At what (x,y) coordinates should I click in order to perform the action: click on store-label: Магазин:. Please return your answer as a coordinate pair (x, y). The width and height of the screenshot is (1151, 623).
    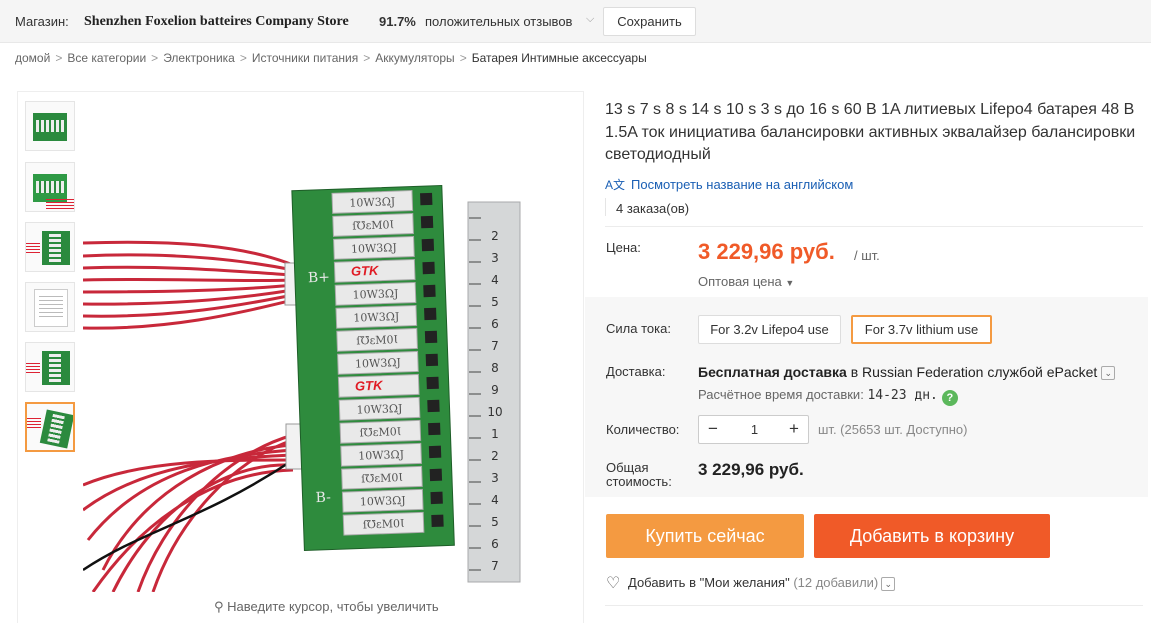
    Looking at the image, I should click on (42, 21).